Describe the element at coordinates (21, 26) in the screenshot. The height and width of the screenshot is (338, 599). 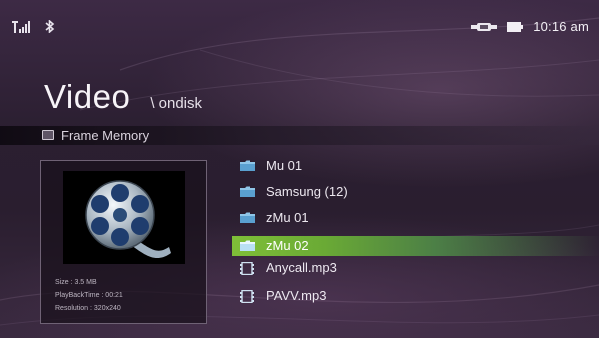
I see `signal-icon` at that location.